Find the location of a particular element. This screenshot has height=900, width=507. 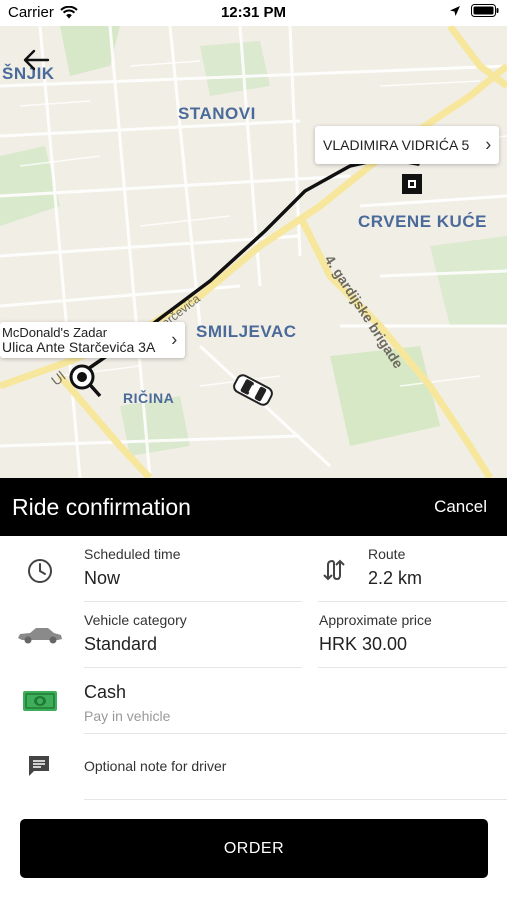

origin-marker-icon is located at coordinates (85, 381).